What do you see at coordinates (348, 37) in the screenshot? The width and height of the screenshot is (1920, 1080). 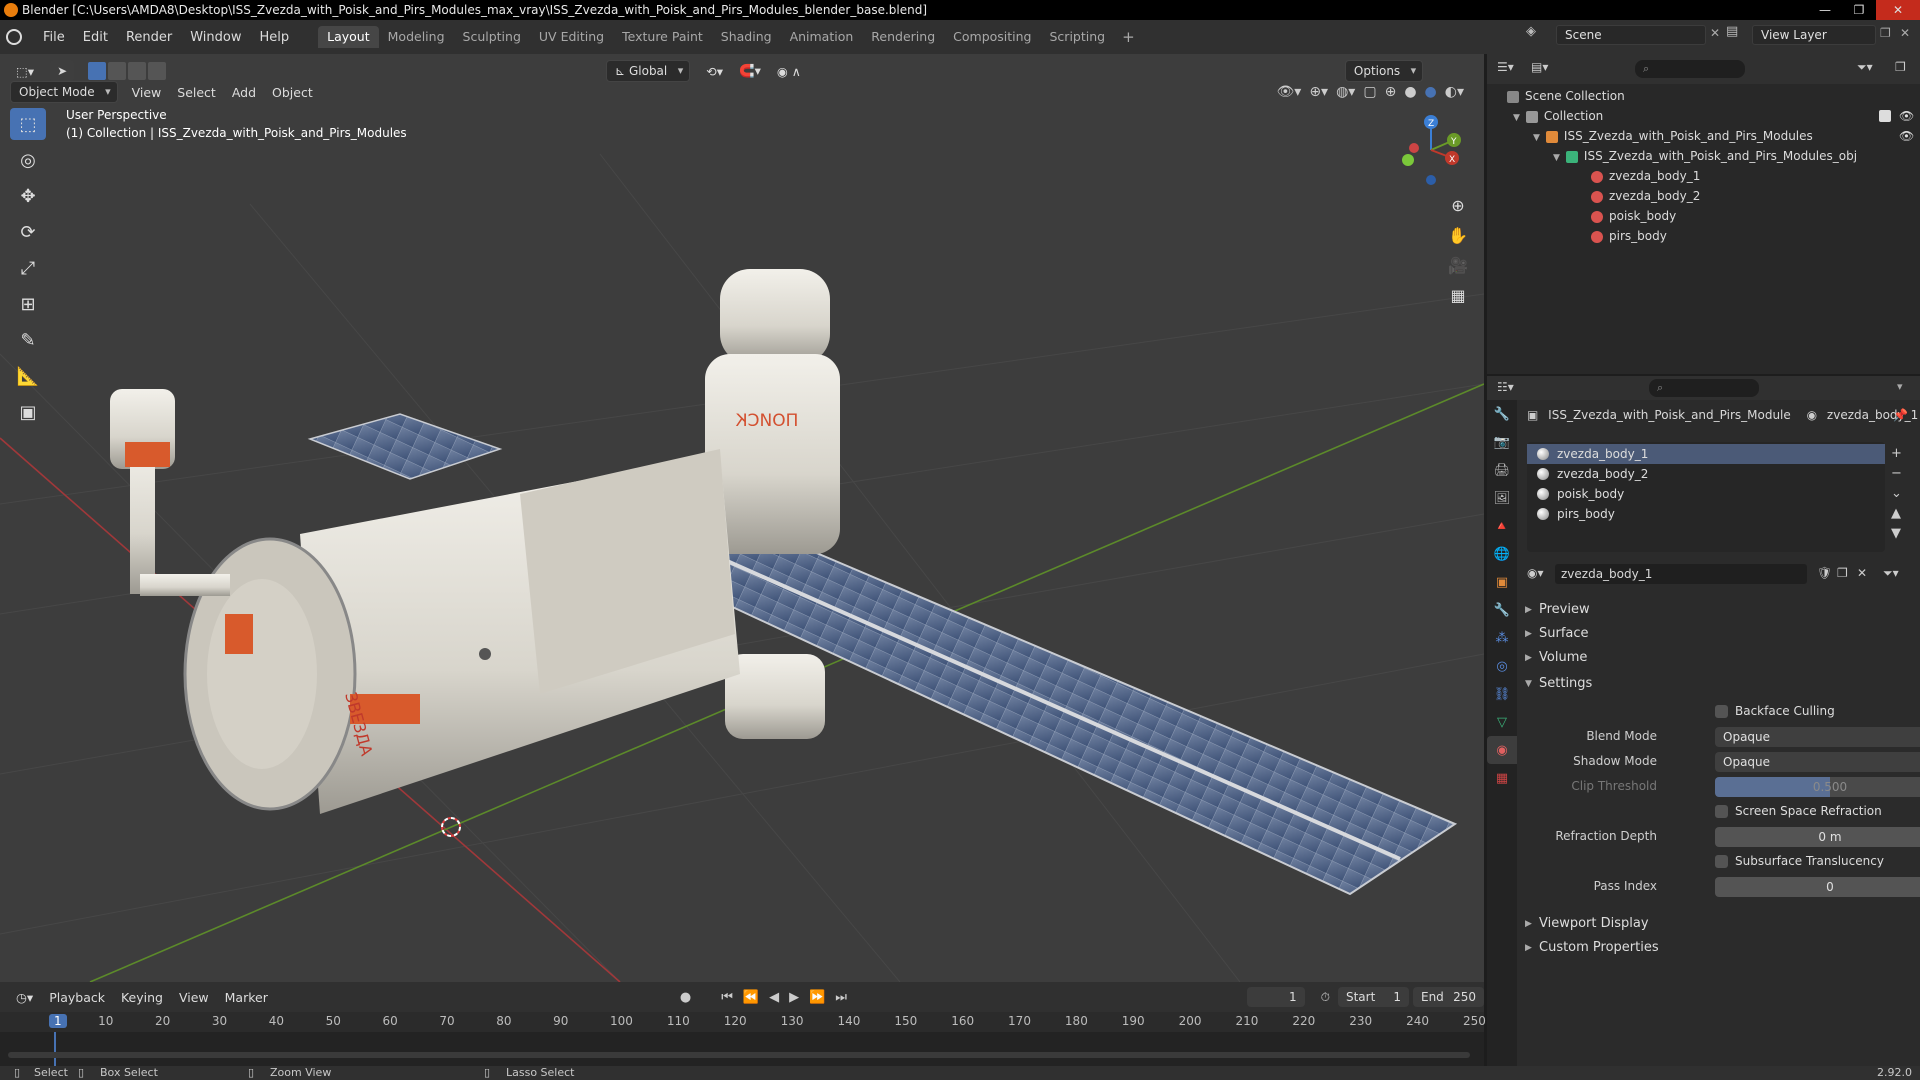 I see `tab-layout: Layout` at bounding box center [348, 37].